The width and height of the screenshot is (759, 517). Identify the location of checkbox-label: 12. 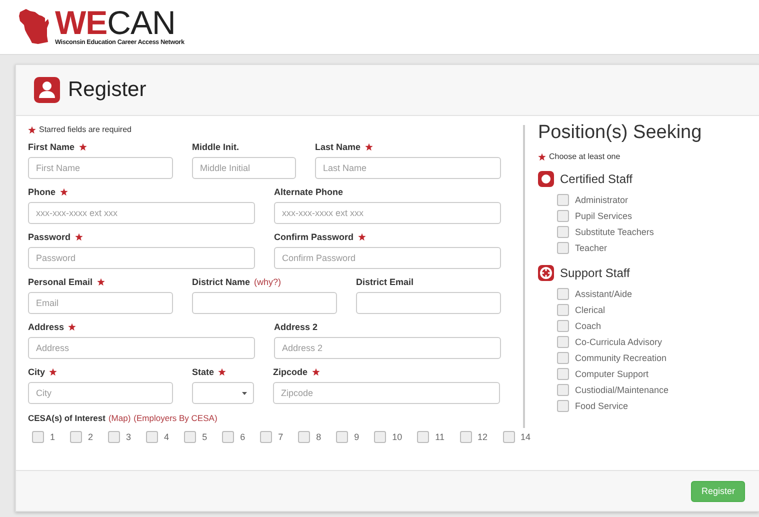
(483, 437).